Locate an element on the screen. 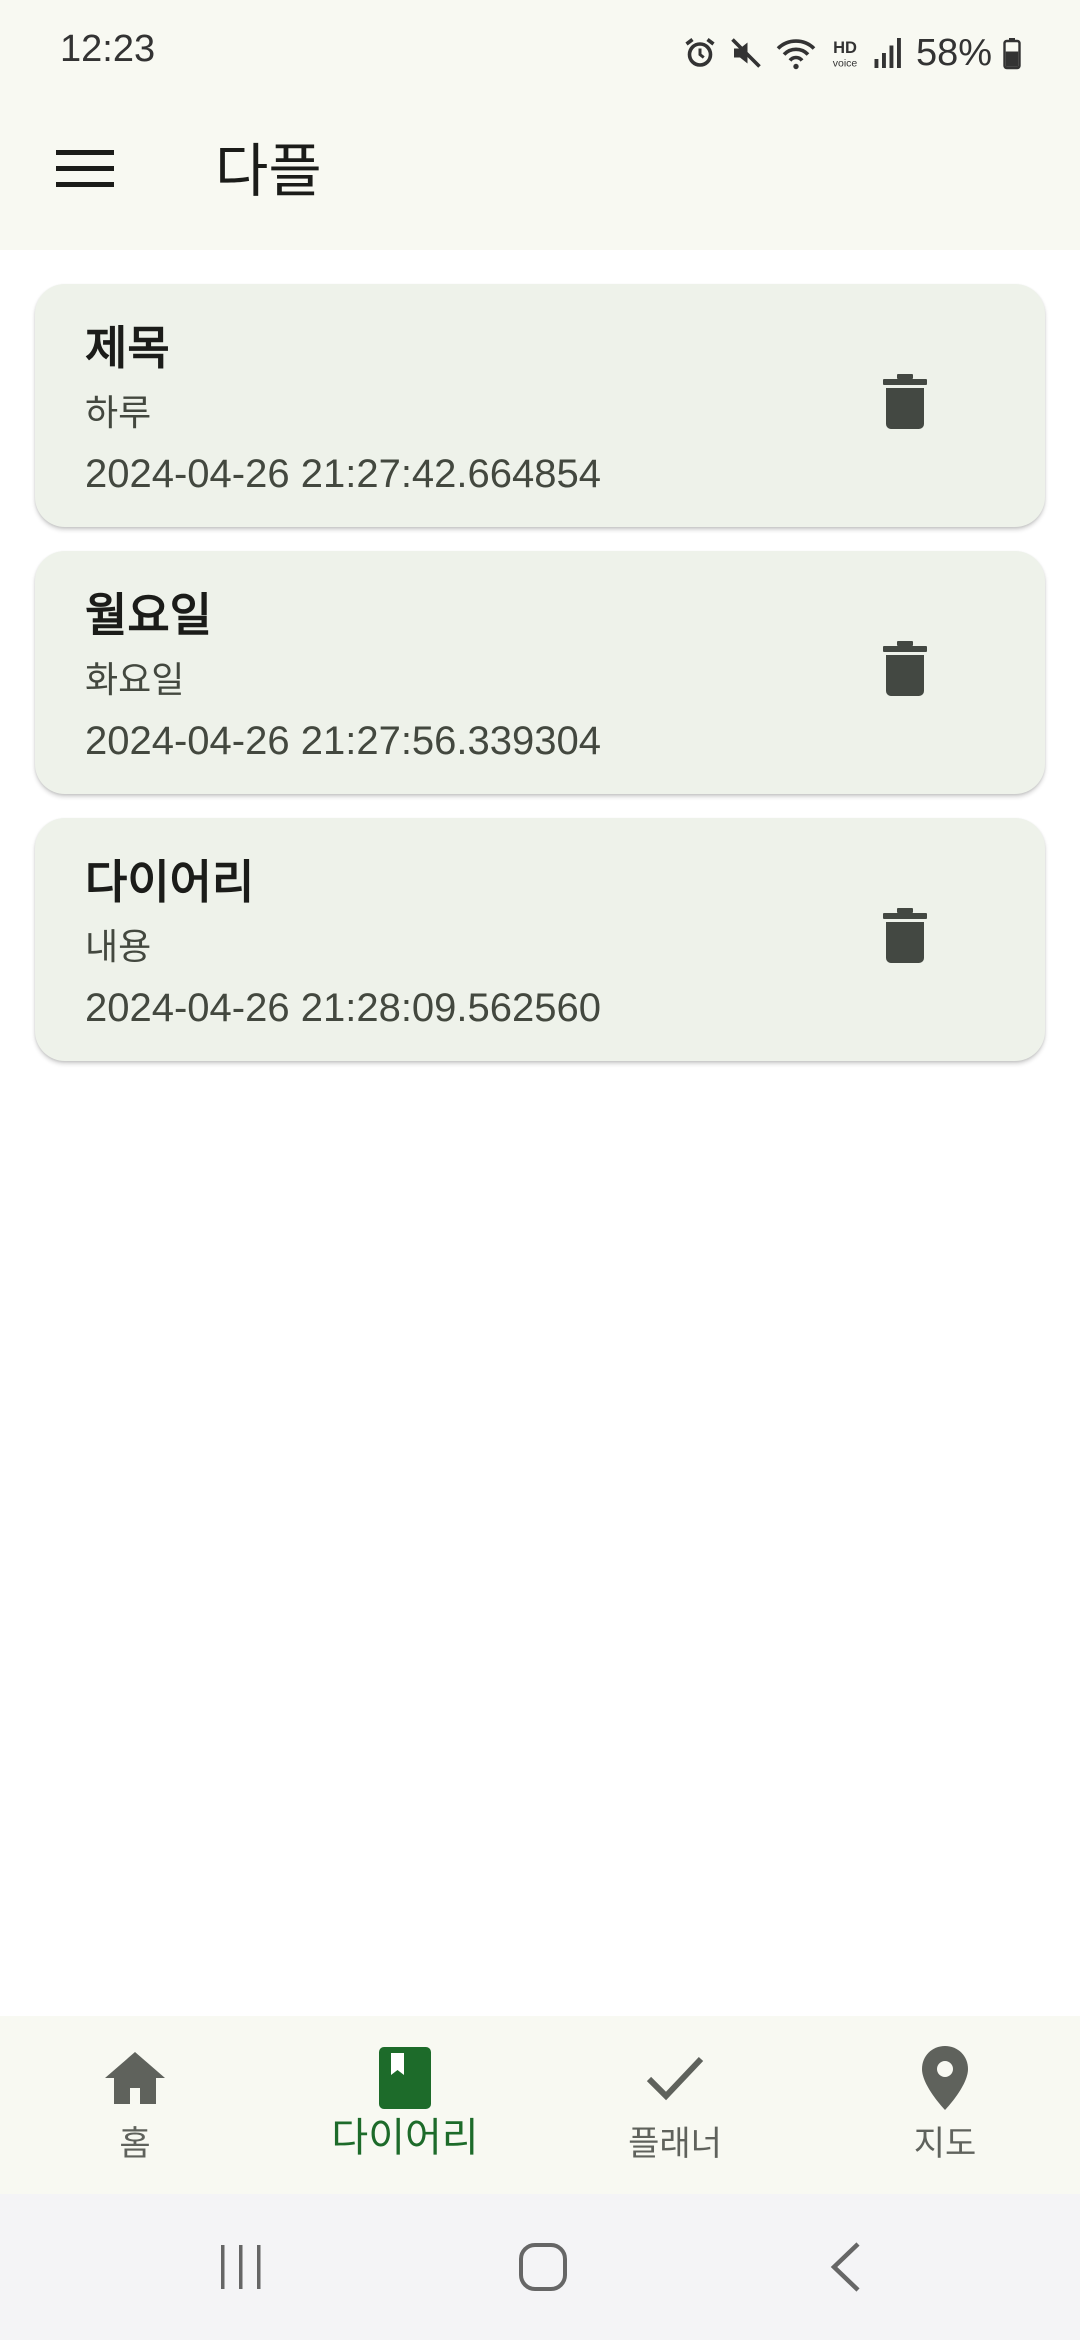 The image size is (1080, 2340). diary-card-date: 2024-04-26 21:27:42.664854 is located at coordinates (343, 474).